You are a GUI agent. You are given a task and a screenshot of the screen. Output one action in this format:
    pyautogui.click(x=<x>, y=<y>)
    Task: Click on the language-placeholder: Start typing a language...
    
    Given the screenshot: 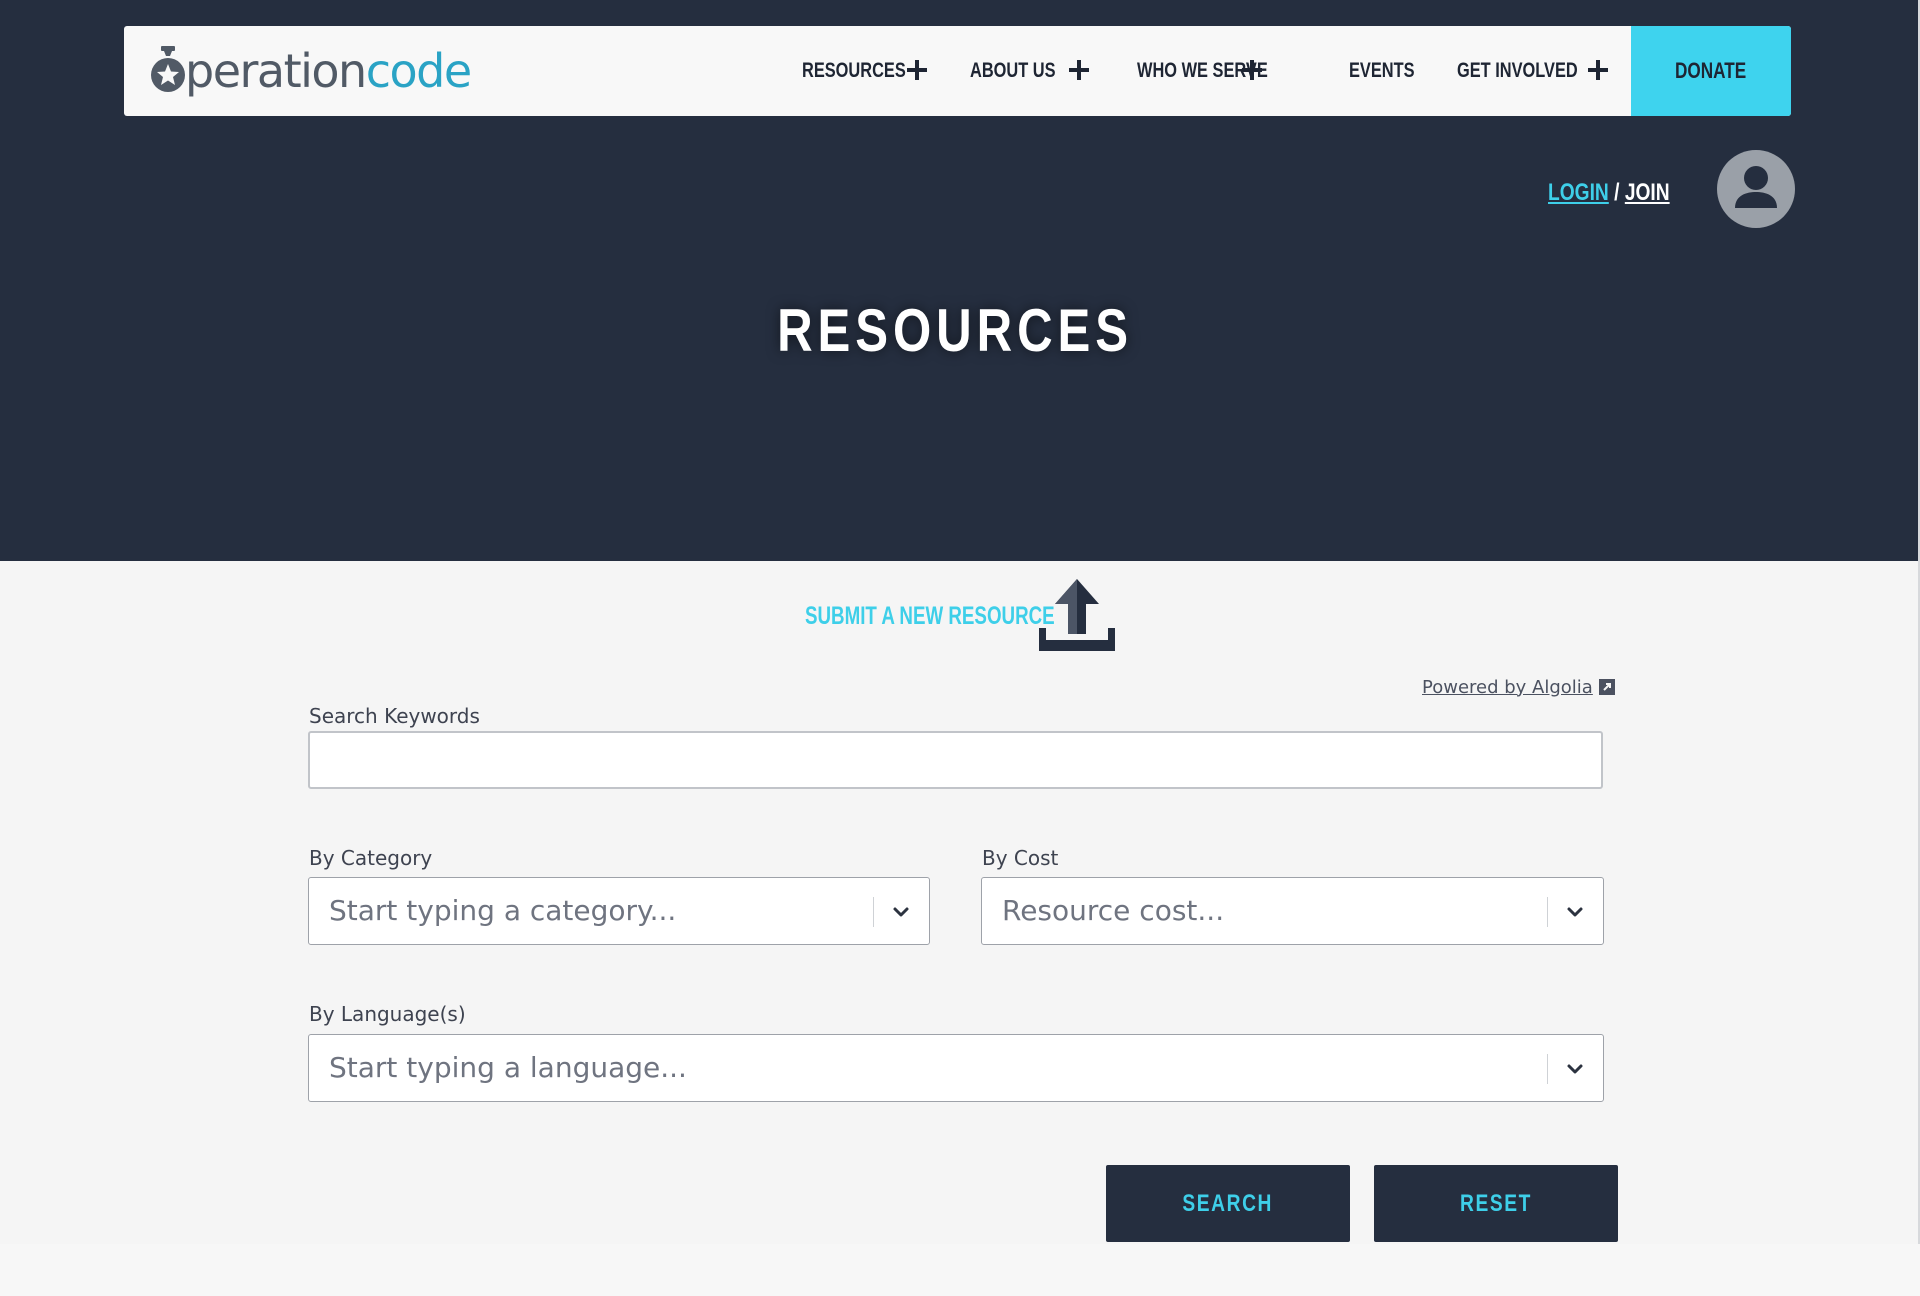 What is the action you would take?
    pyautogui.click(x=508, y=1067)
    